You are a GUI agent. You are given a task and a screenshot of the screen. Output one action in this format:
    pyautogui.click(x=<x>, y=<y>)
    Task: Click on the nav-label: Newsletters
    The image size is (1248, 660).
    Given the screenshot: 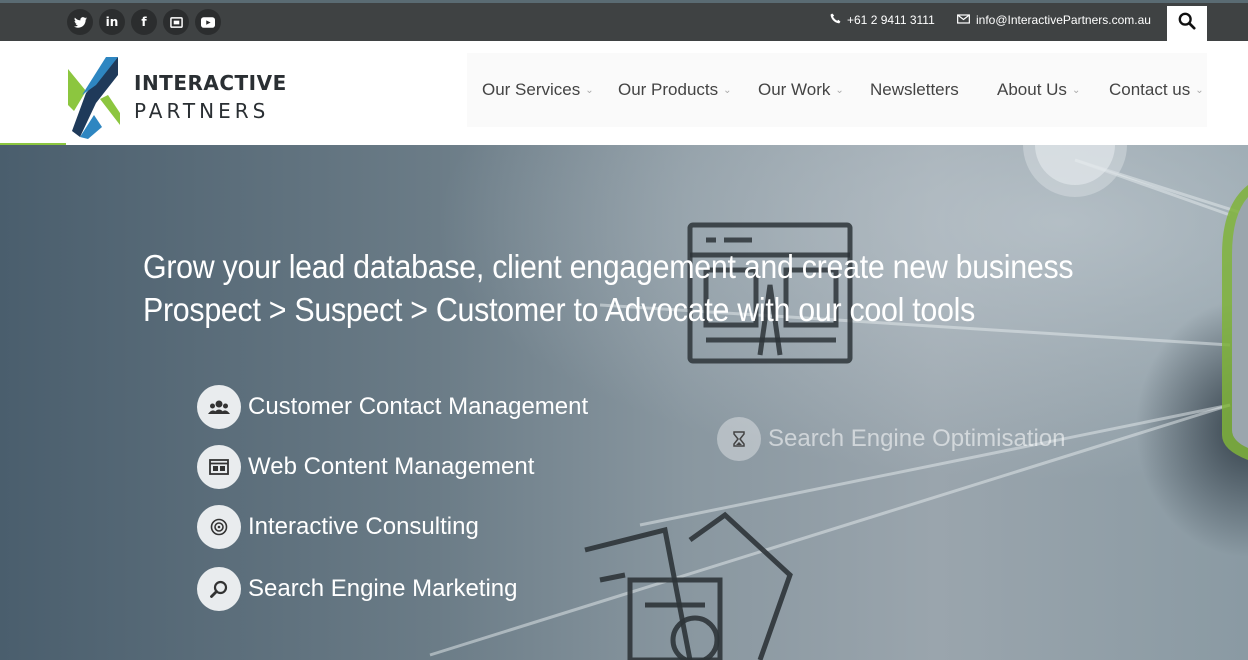 What is the action you would take?
    pyautogui.click(x=914, y=89)
    